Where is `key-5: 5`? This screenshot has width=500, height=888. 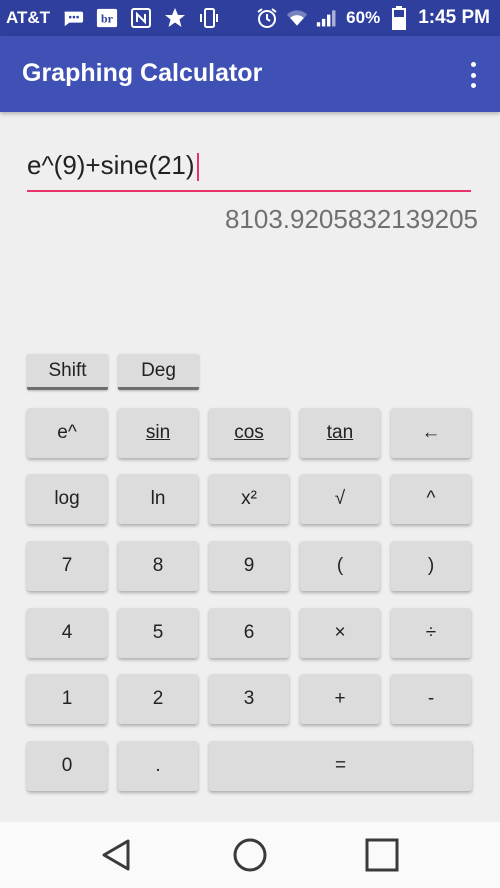 key-5: 5 is located at coordinates (158, 633).